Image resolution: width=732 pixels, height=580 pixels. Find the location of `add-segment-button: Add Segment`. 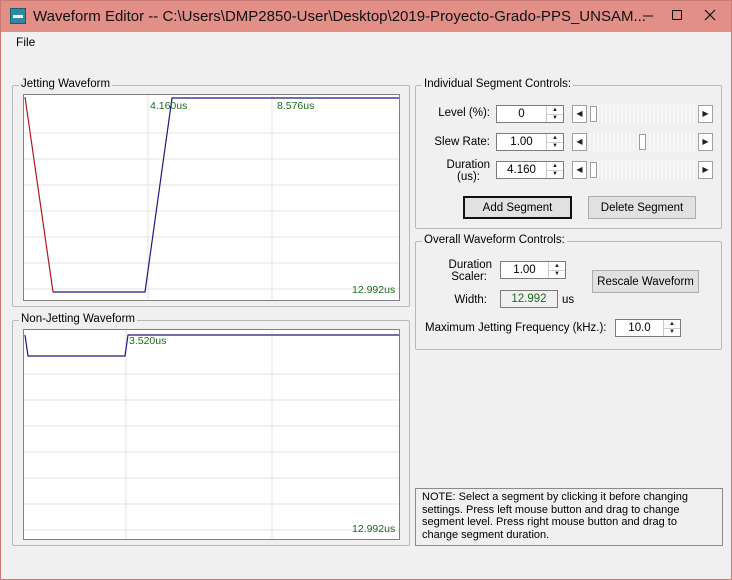

add-segment-button: Add Segment is located at coordinates (517, 207).